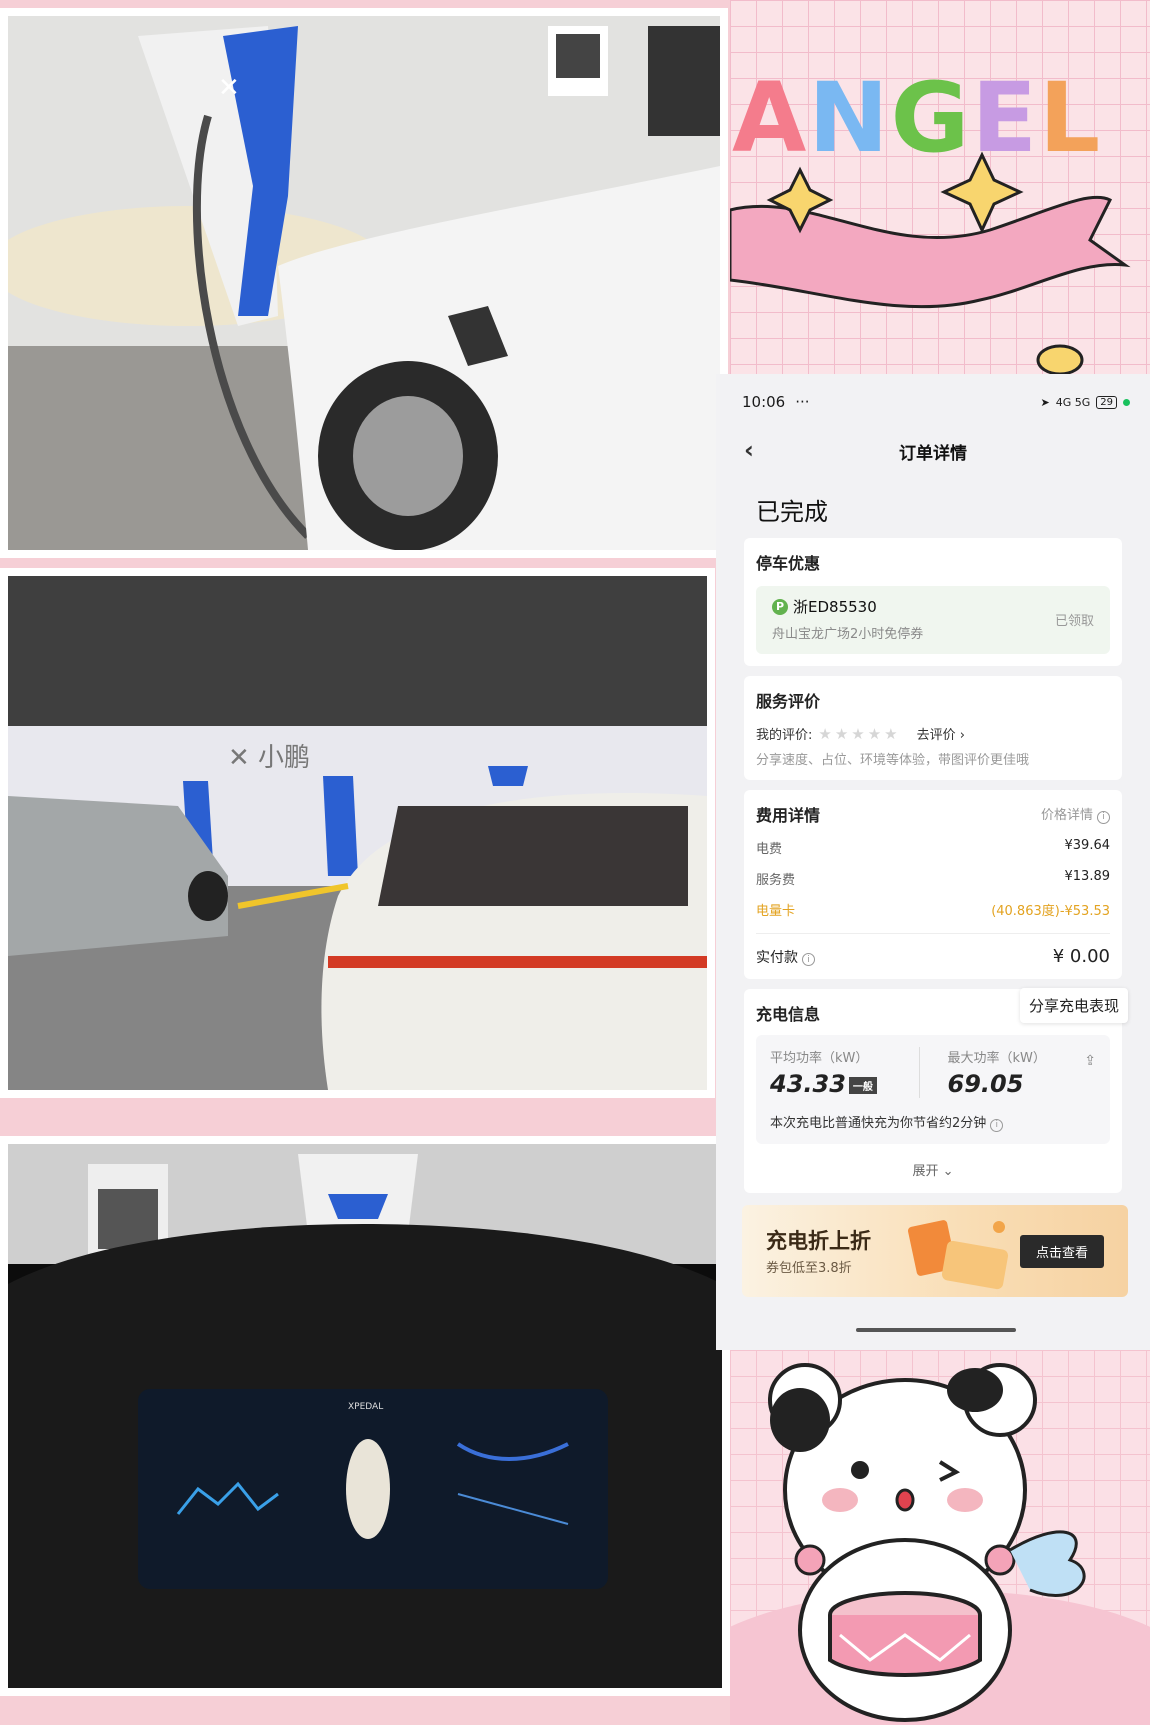 Image resolution: width=1150 pixels, height=1725 pixels. What do you see at coordinates (802, 402) in the screenshot?
I see `status-more: ···` at bounding box center [802, 402].